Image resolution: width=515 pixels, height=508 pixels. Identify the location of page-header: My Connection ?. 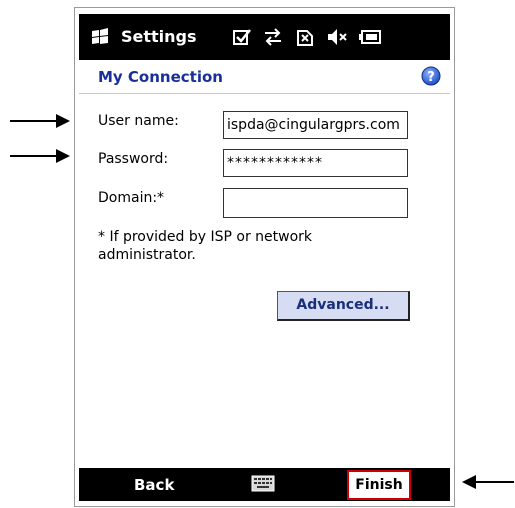
(264, 77).